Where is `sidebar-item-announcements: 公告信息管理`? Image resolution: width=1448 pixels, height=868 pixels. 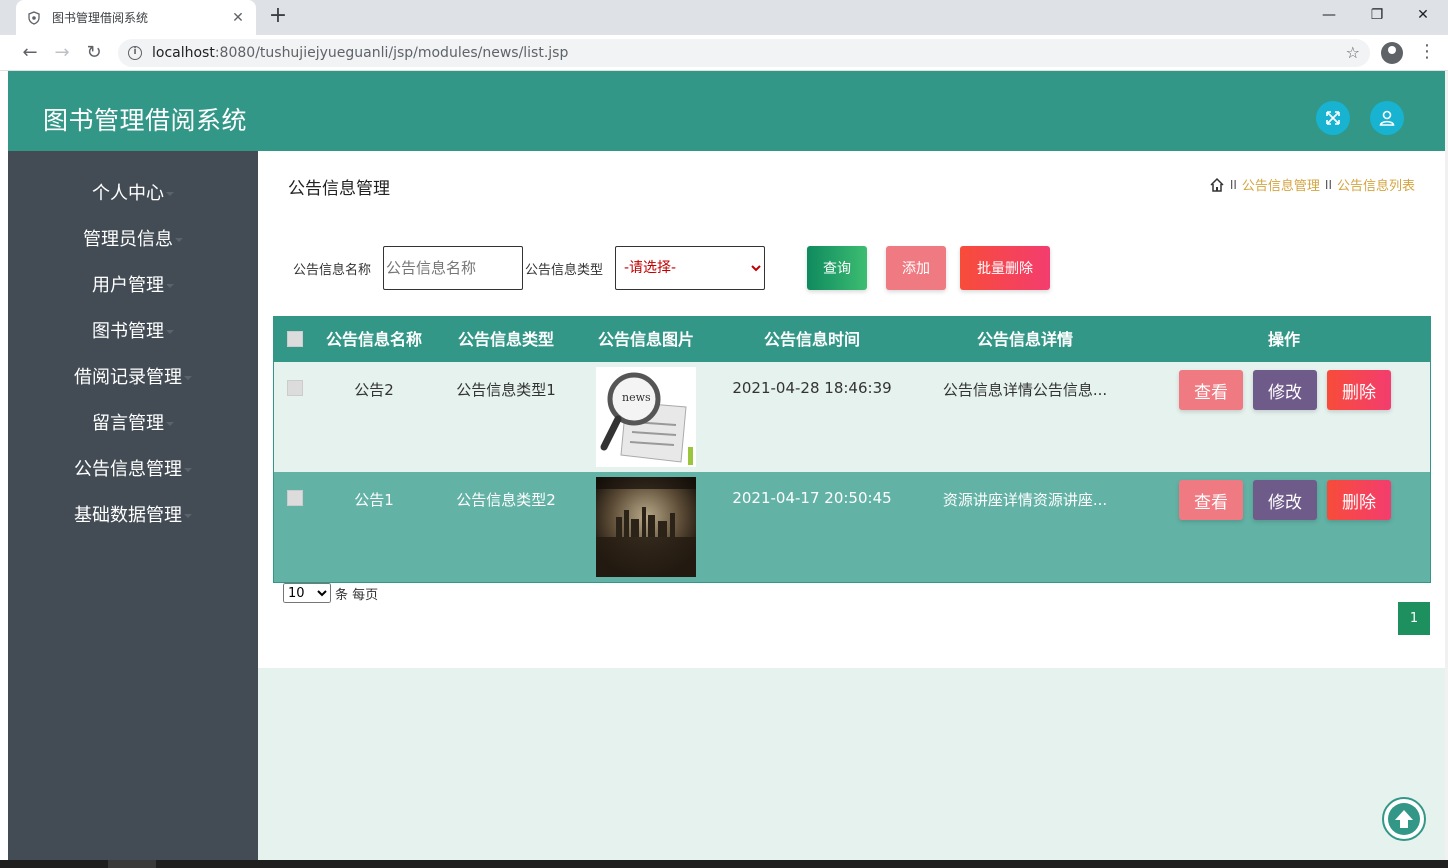
sidebar-item-announcements: 公告信息管理 is located at coordinates (133, 470).